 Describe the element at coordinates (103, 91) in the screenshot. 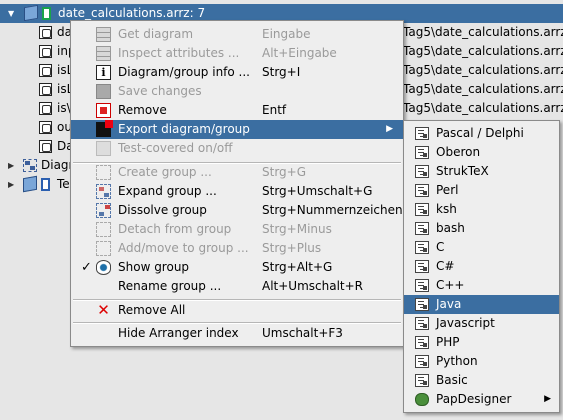

I see `save-disk-icon` at that location.